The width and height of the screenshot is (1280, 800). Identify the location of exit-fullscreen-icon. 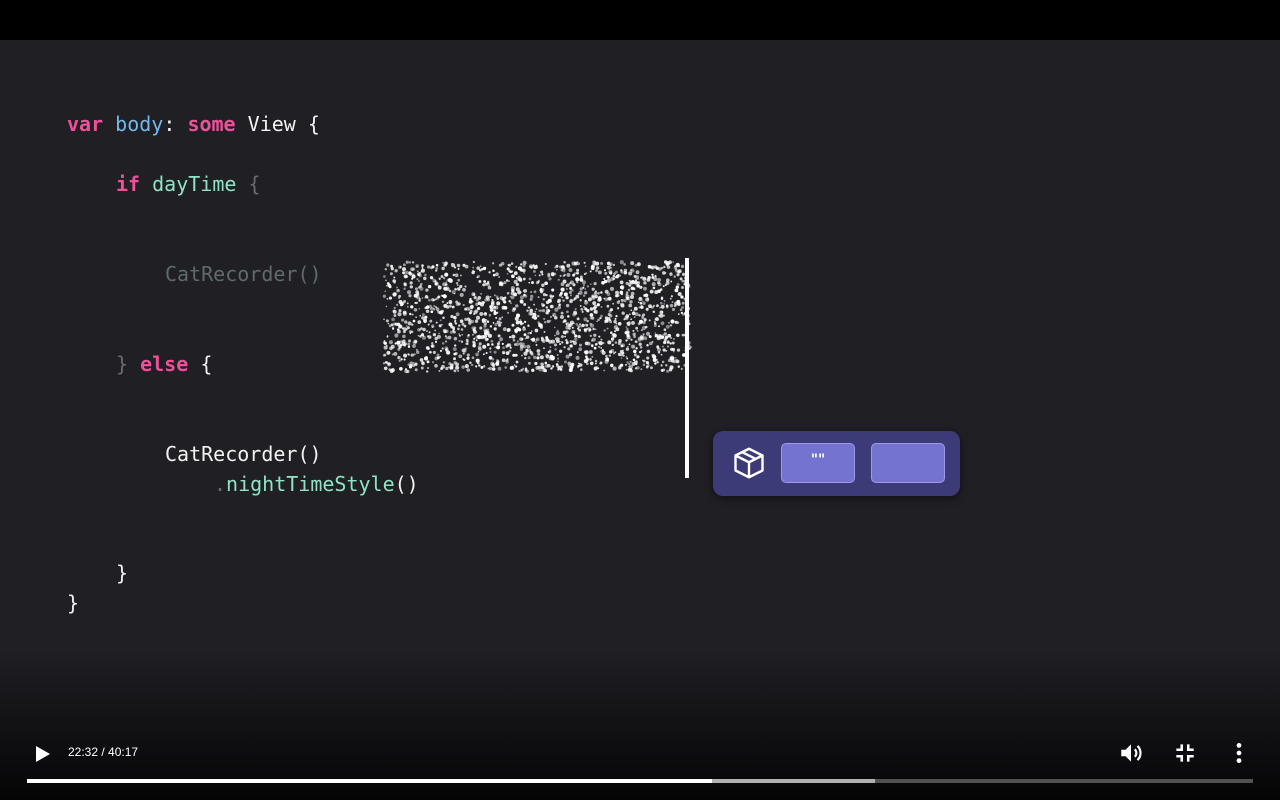
(1185, 753).